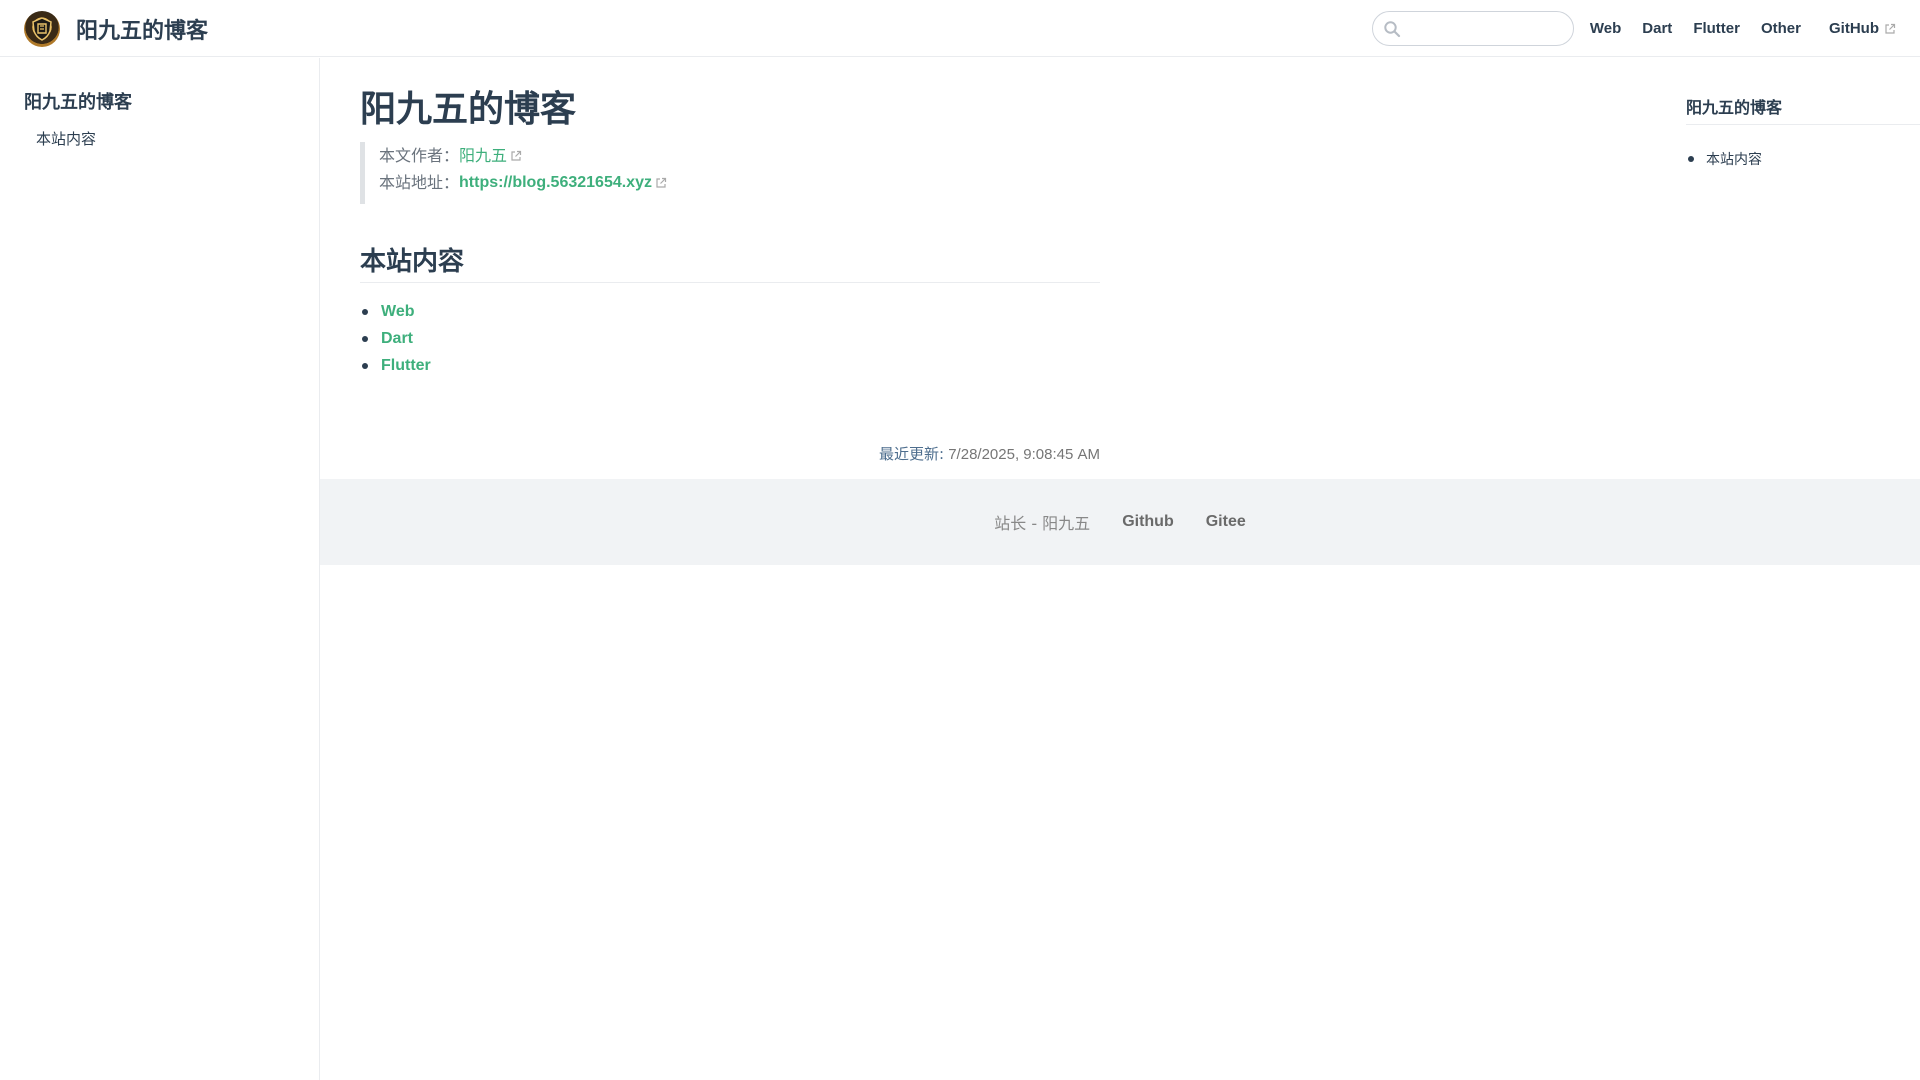 Image resolution: width=1920 pixels, height=1080 pixels. I want to click on footer-owner: 站长 - 阳九五, so click(1042, 523).